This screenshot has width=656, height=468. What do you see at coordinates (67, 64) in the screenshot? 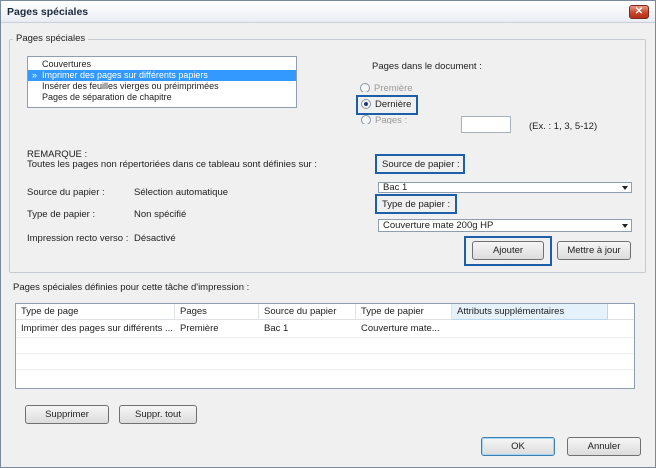
I see `list-item-label: Couvertures` at bounding box center [67, 64].